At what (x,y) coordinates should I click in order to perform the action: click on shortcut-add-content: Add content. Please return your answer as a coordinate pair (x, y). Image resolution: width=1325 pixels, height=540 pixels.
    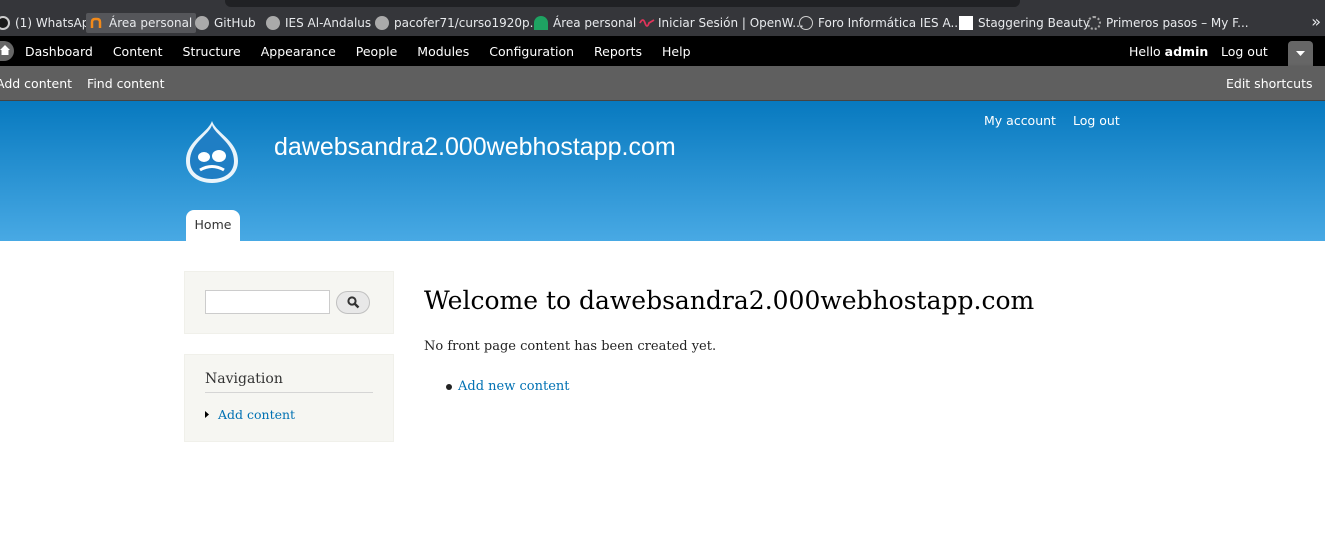
    Looking at the image, I should click on (36, 83).